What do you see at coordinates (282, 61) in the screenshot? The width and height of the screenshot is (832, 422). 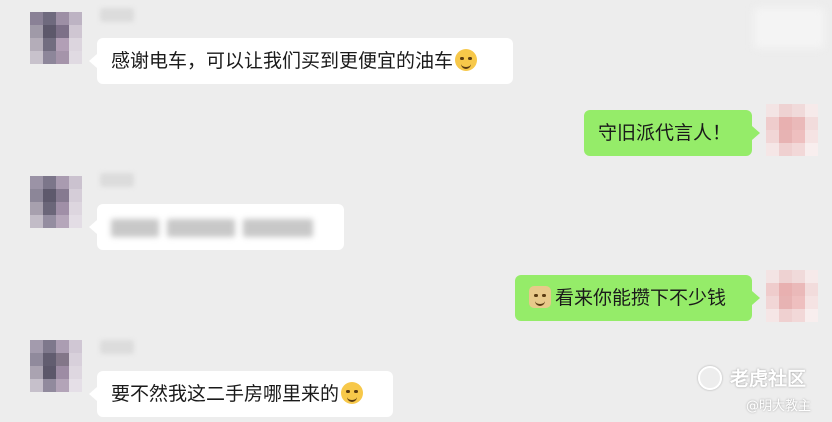 I see `message-text-1: 感谢电车，可以让我们买到更便宜的油车` at bounding box center [282, 61].